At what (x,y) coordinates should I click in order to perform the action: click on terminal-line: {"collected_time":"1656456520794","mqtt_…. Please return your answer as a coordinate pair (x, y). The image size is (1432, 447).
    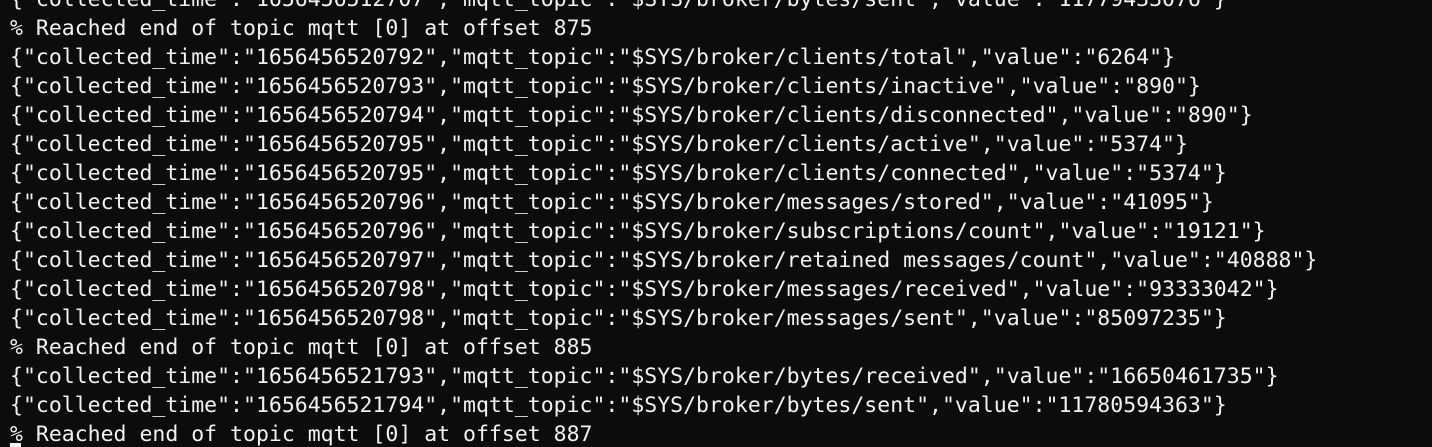
    Looking at the image, I should click on (631, 115).